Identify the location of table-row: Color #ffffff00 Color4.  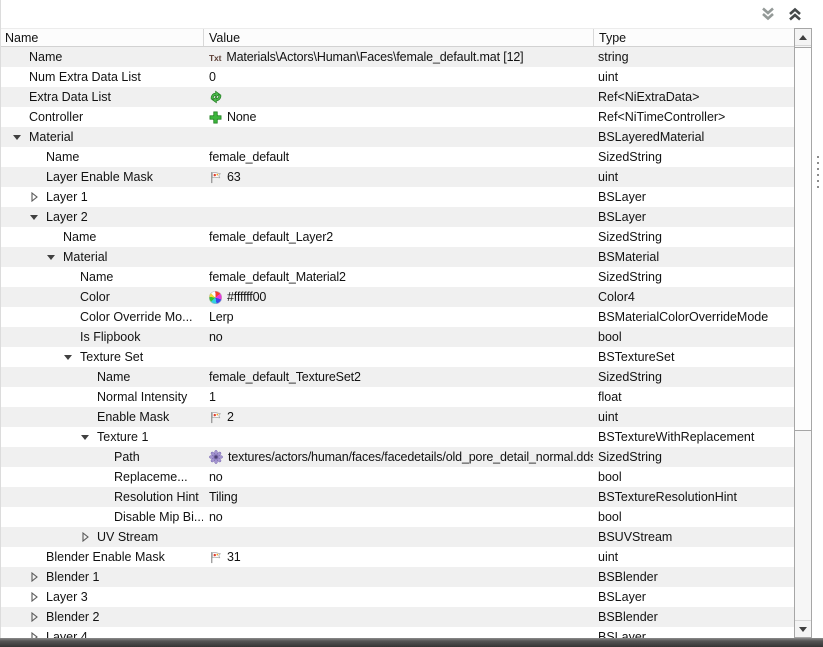
(397, 297).